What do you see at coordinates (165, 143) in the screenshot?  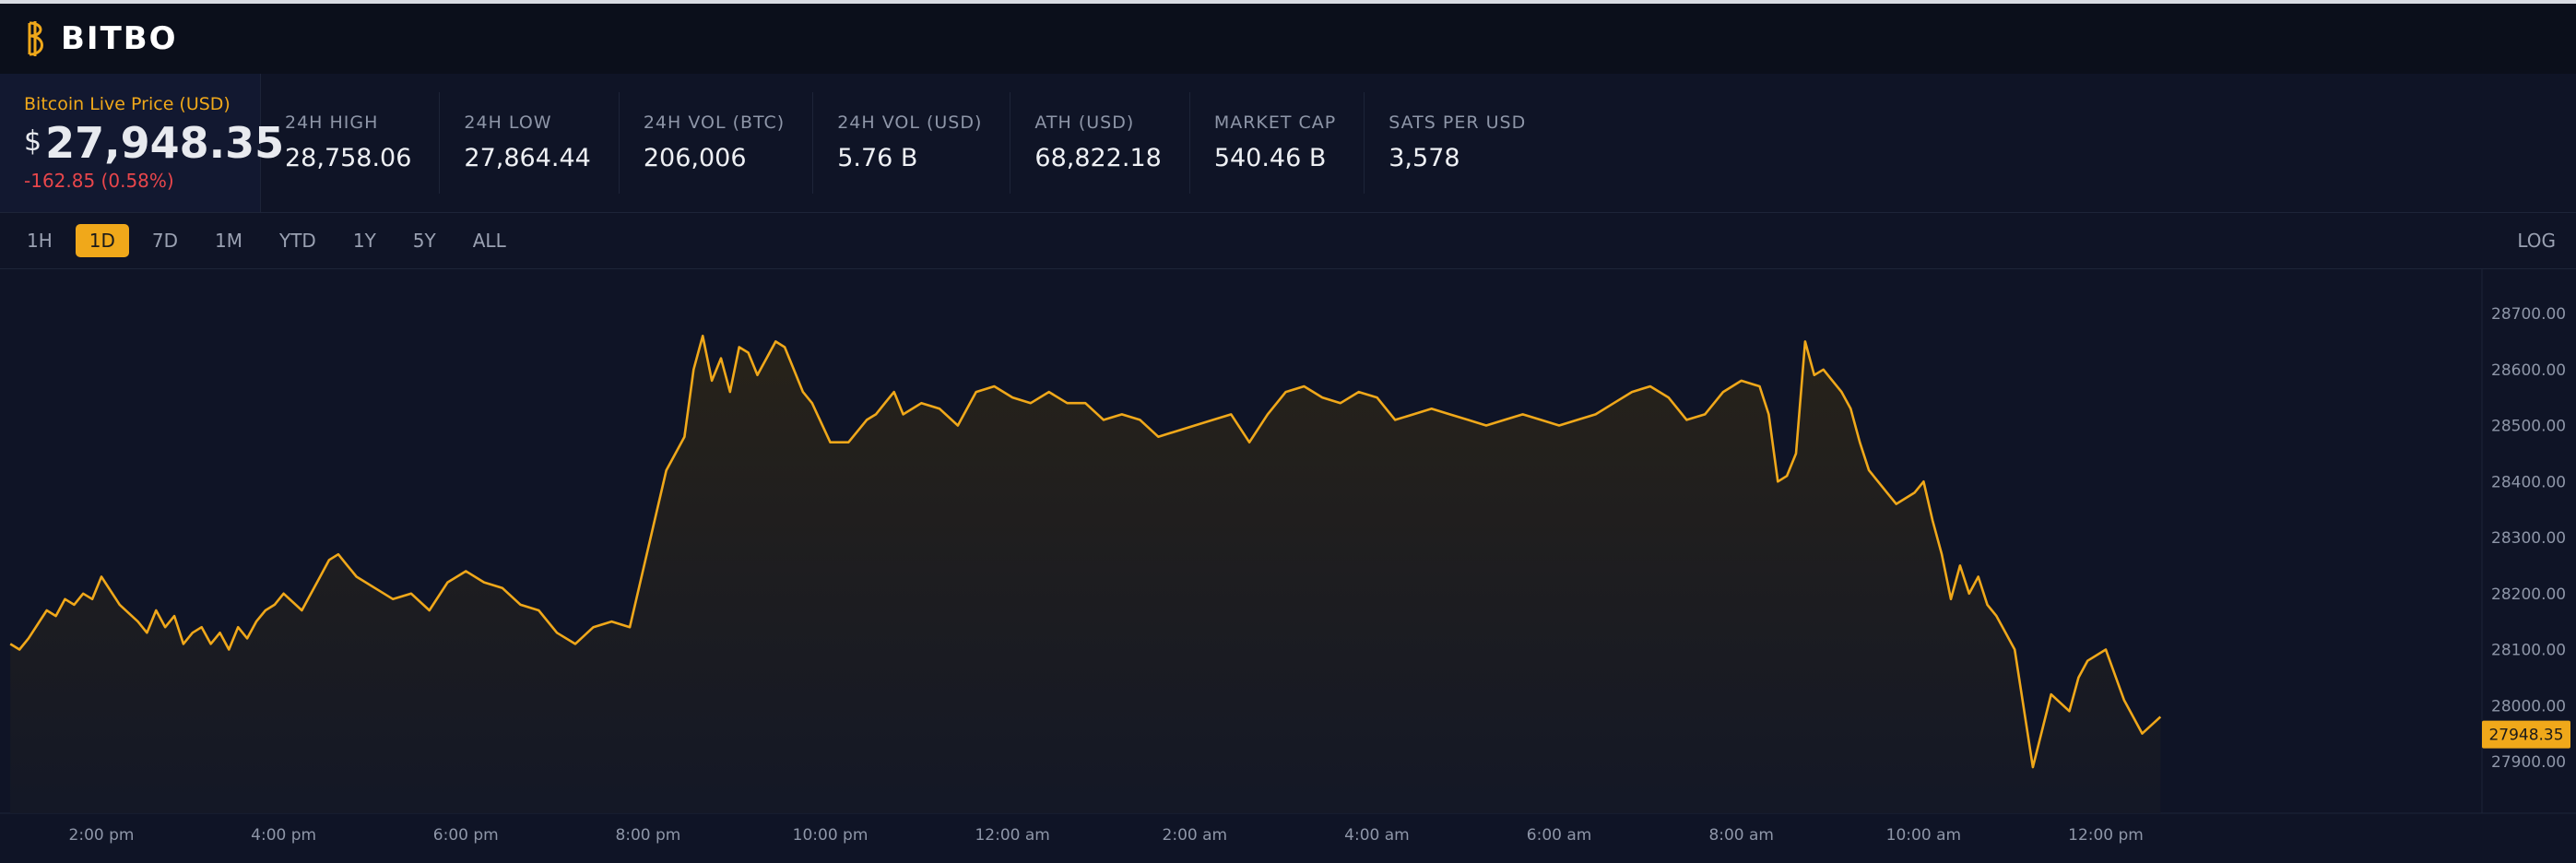 I see `live-price-value: 27,948.35` at bounding box center [165, 143].